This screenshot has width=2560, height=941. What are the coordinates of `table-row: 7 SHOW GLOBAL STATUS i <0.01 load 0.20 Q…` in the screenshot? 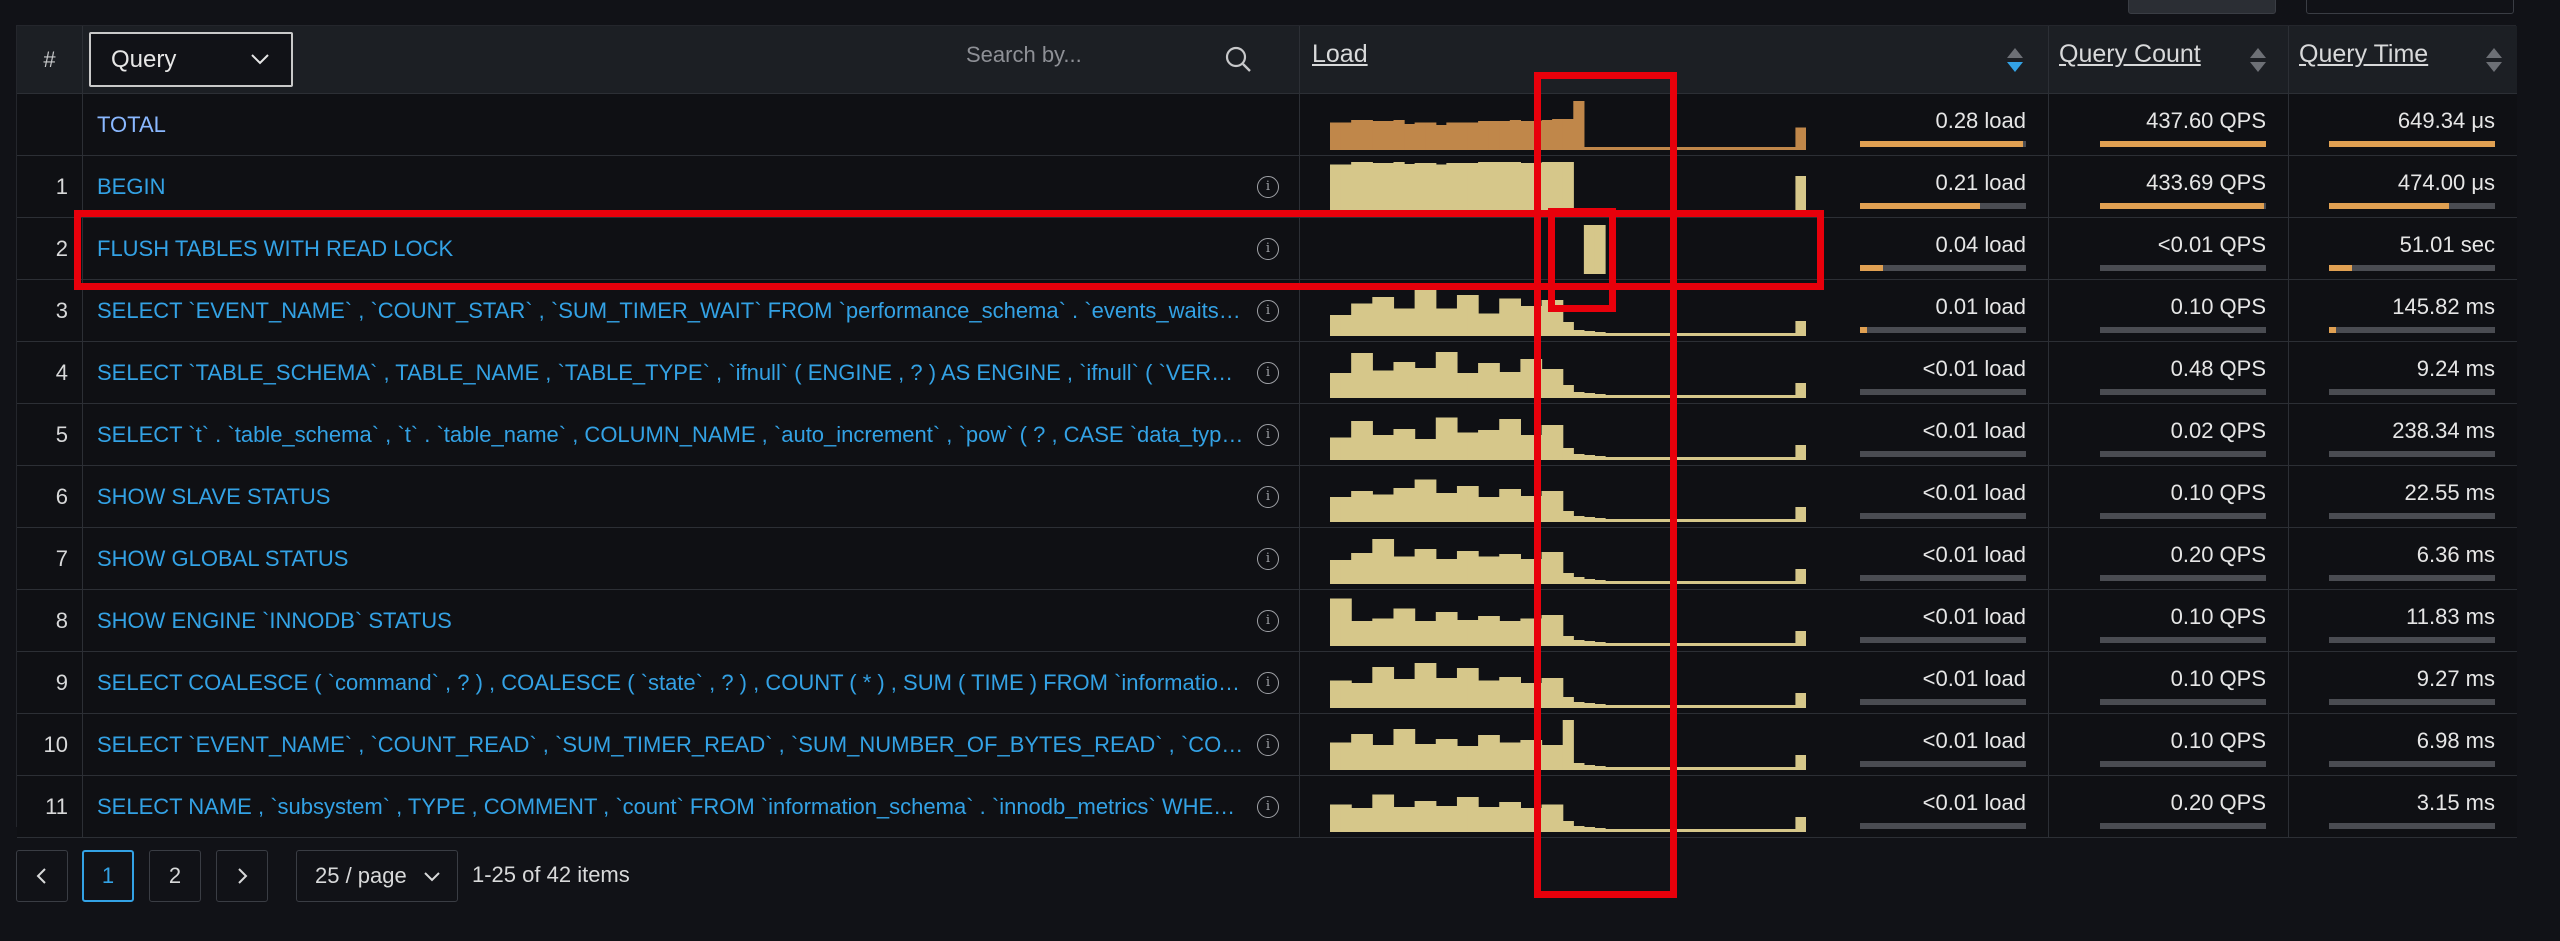 It's located at (1267, 559).